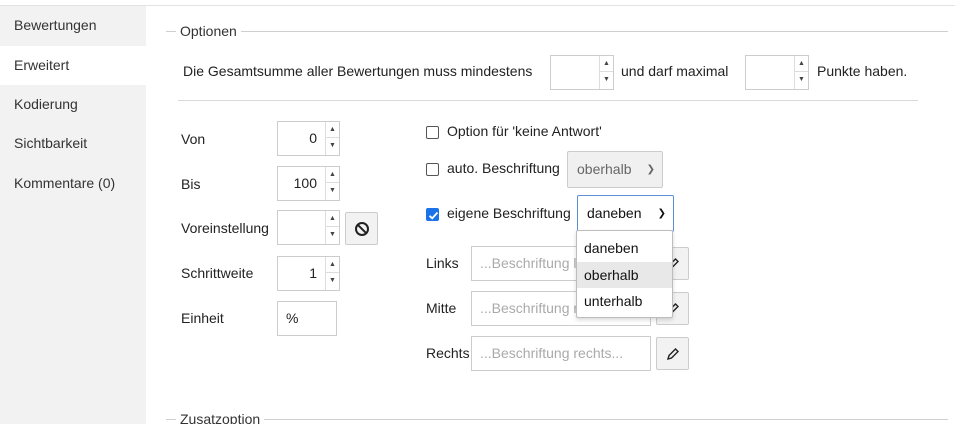  I want to click on eigene-beschriftung-select: daneben ❯, so click(625, 213).